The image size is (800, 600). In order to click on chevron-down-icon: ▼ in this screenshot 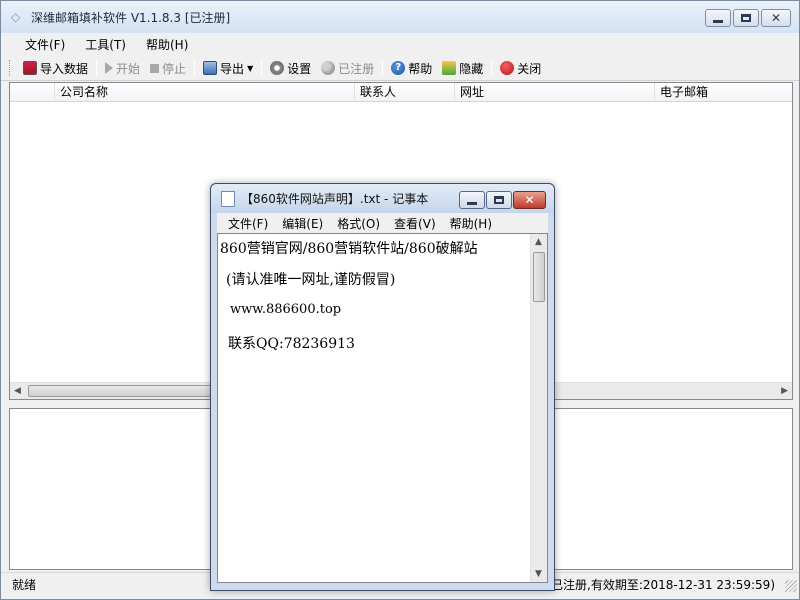, I will do `click(250, 68)`.